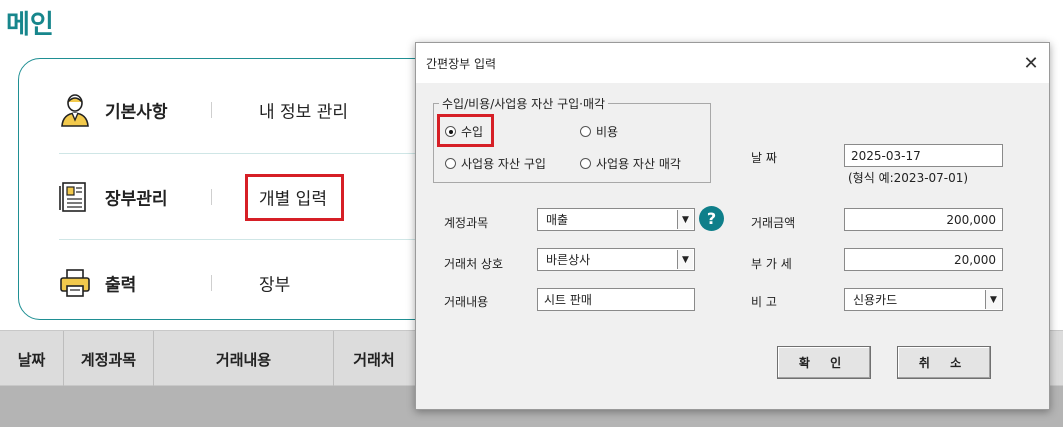  I want to click on note-select-value: 신용카드, so click(875, 300).